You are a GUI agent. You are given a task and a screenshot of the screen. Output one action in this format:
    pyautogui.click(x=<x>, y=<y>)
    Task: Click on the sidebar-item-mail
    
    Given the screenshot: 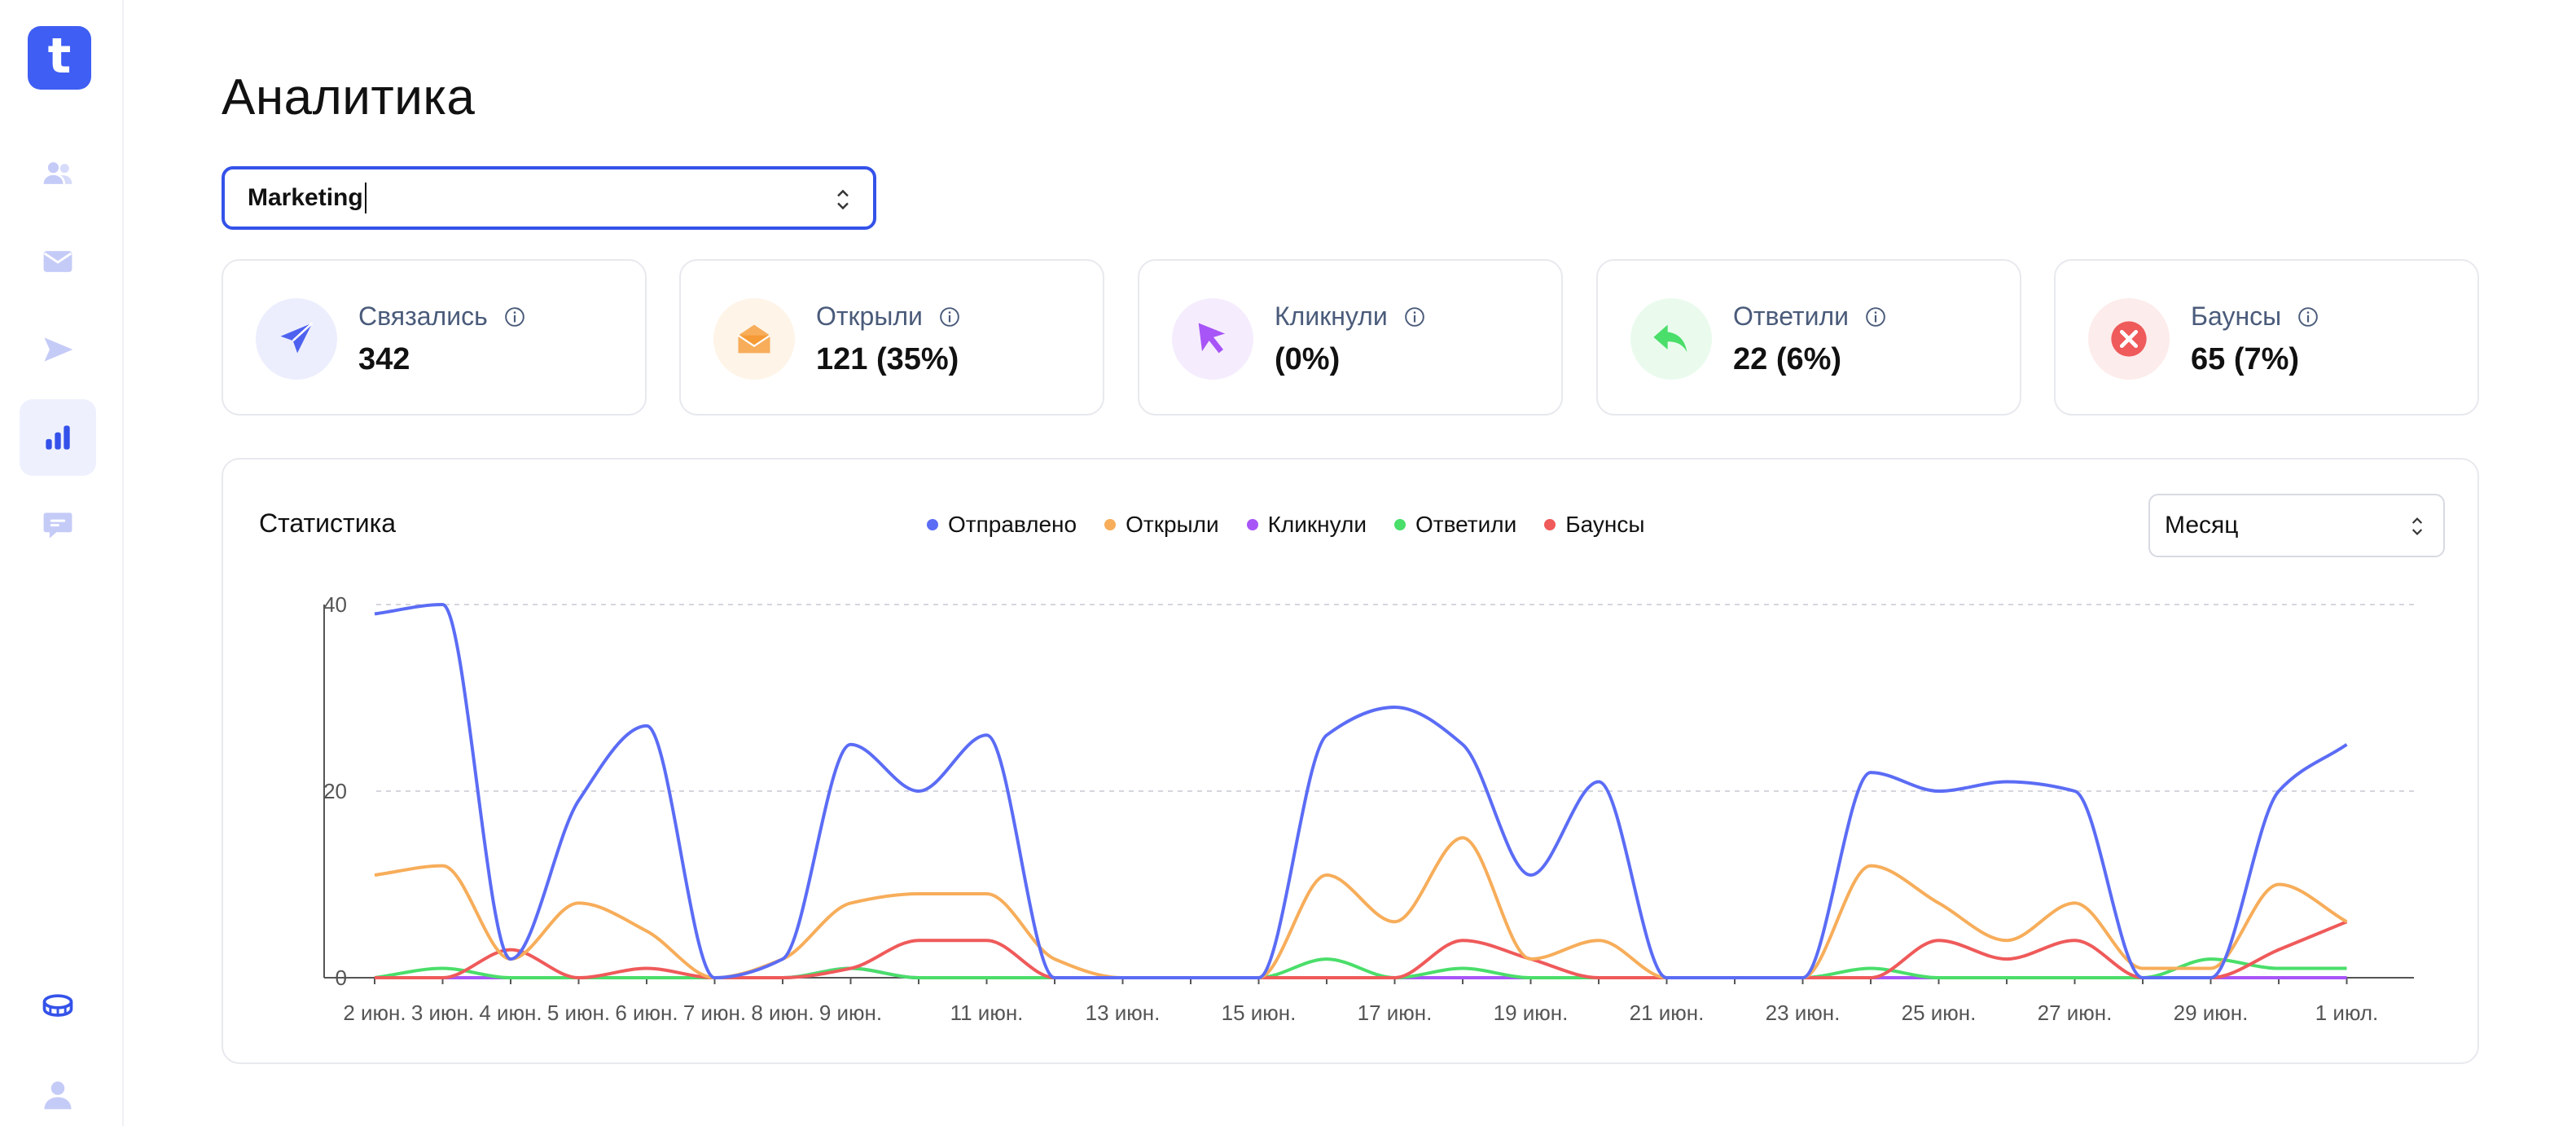 What is the action you would take?
    pyautogui.click(x=58, y=261)
    